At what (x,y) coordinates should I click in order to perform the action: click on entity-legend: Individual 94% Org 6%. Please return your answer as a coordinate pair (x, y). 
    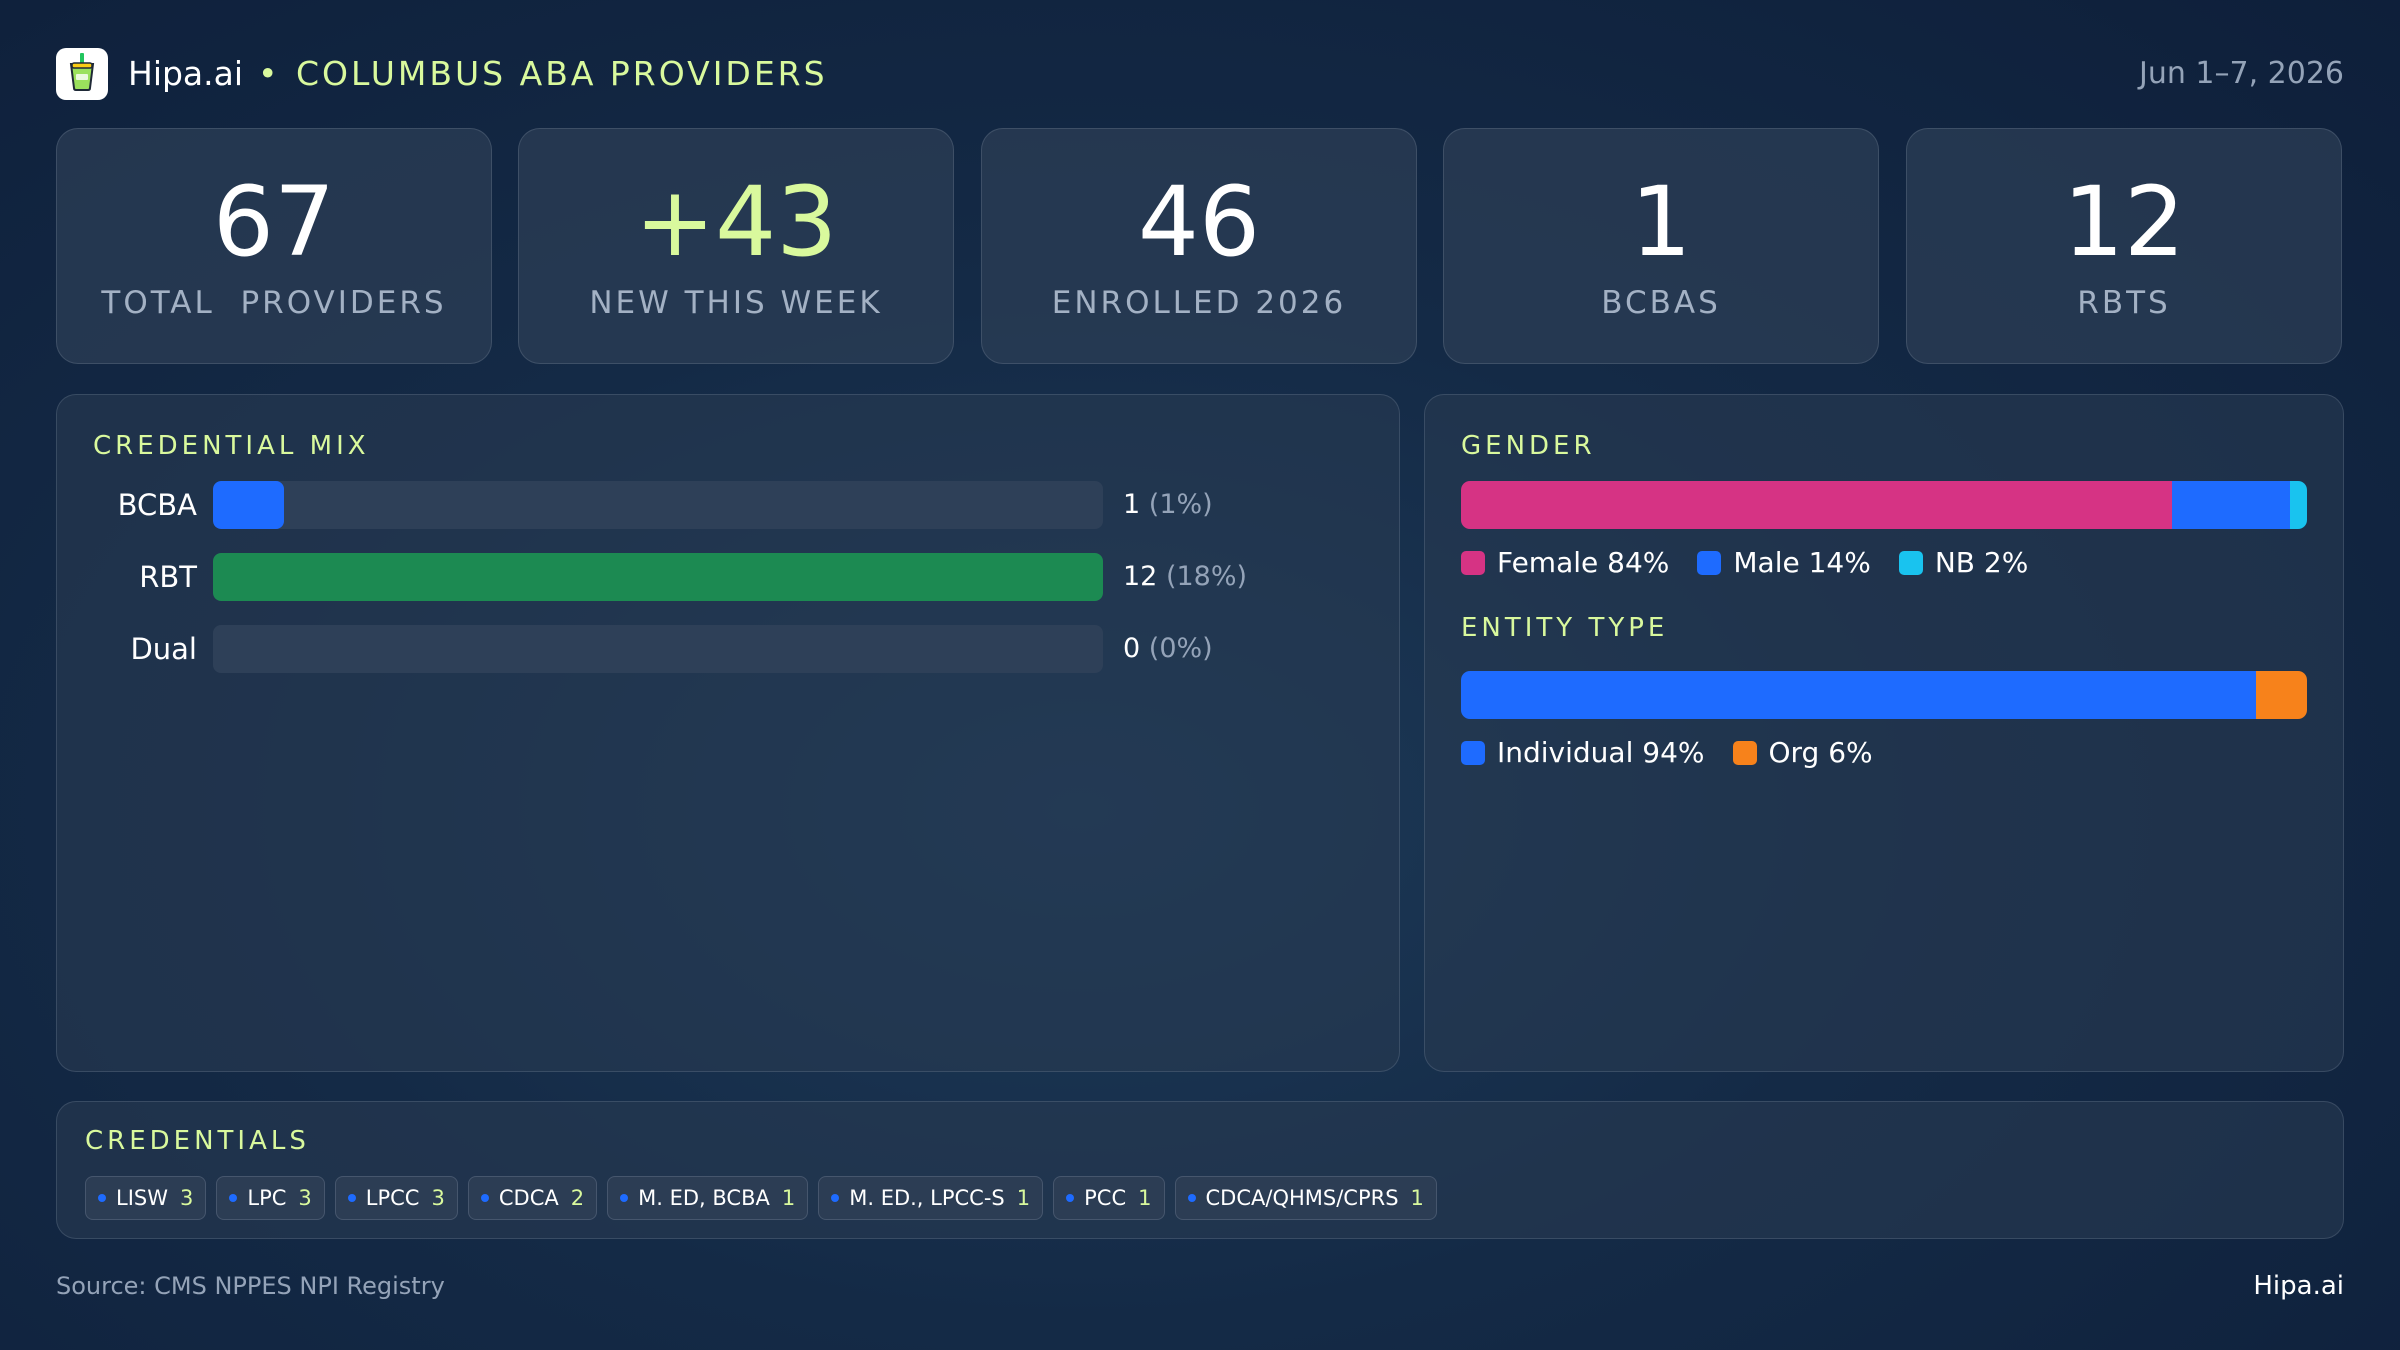
    Looking at the image, I should click on (1667, 753).